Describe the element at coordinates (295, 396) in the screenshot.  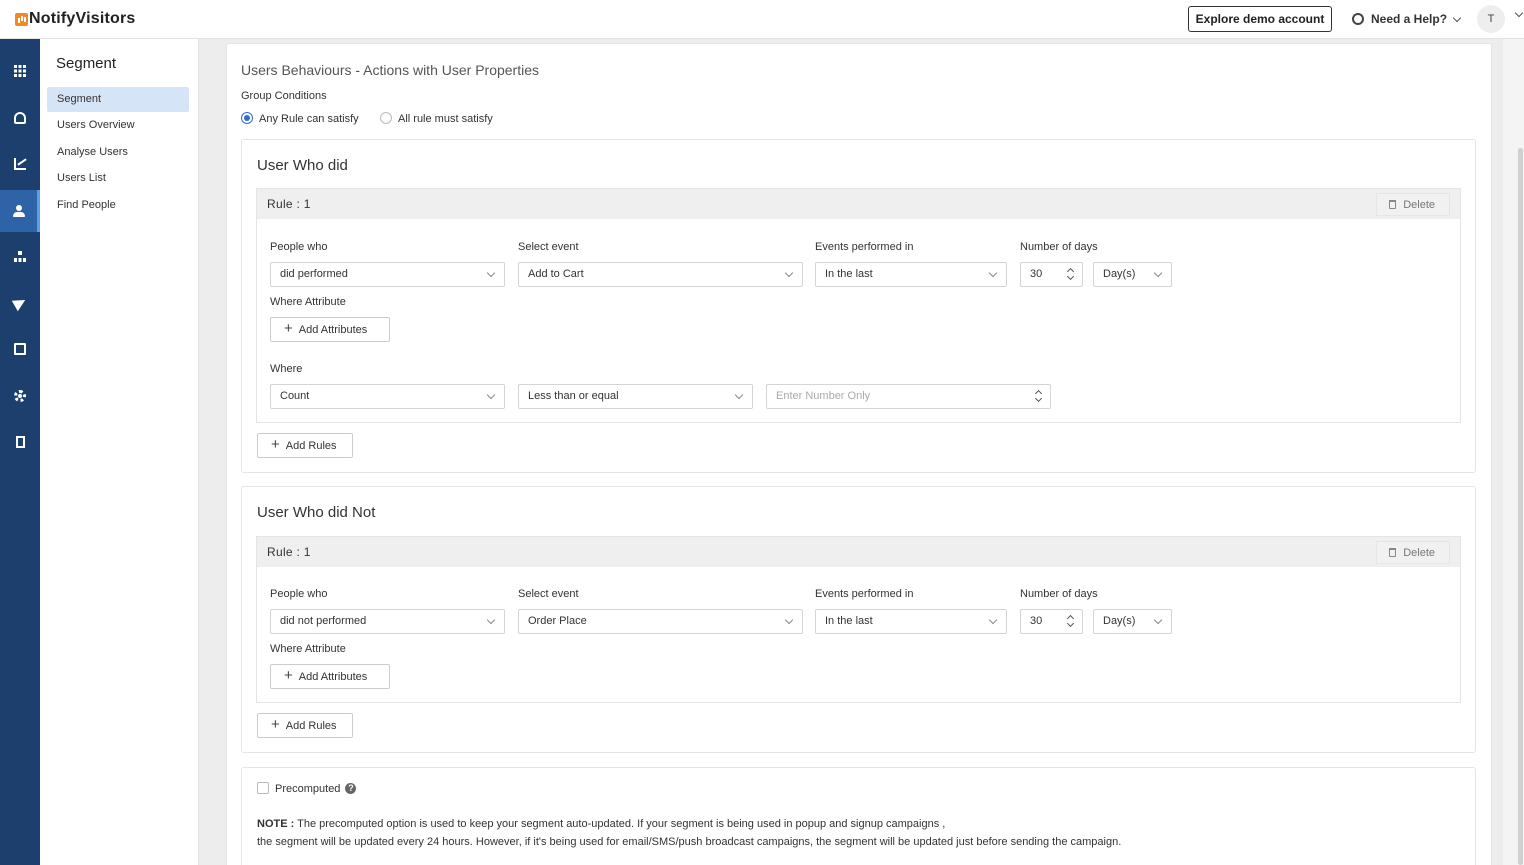
I see `where-field-value: Count` at that location.